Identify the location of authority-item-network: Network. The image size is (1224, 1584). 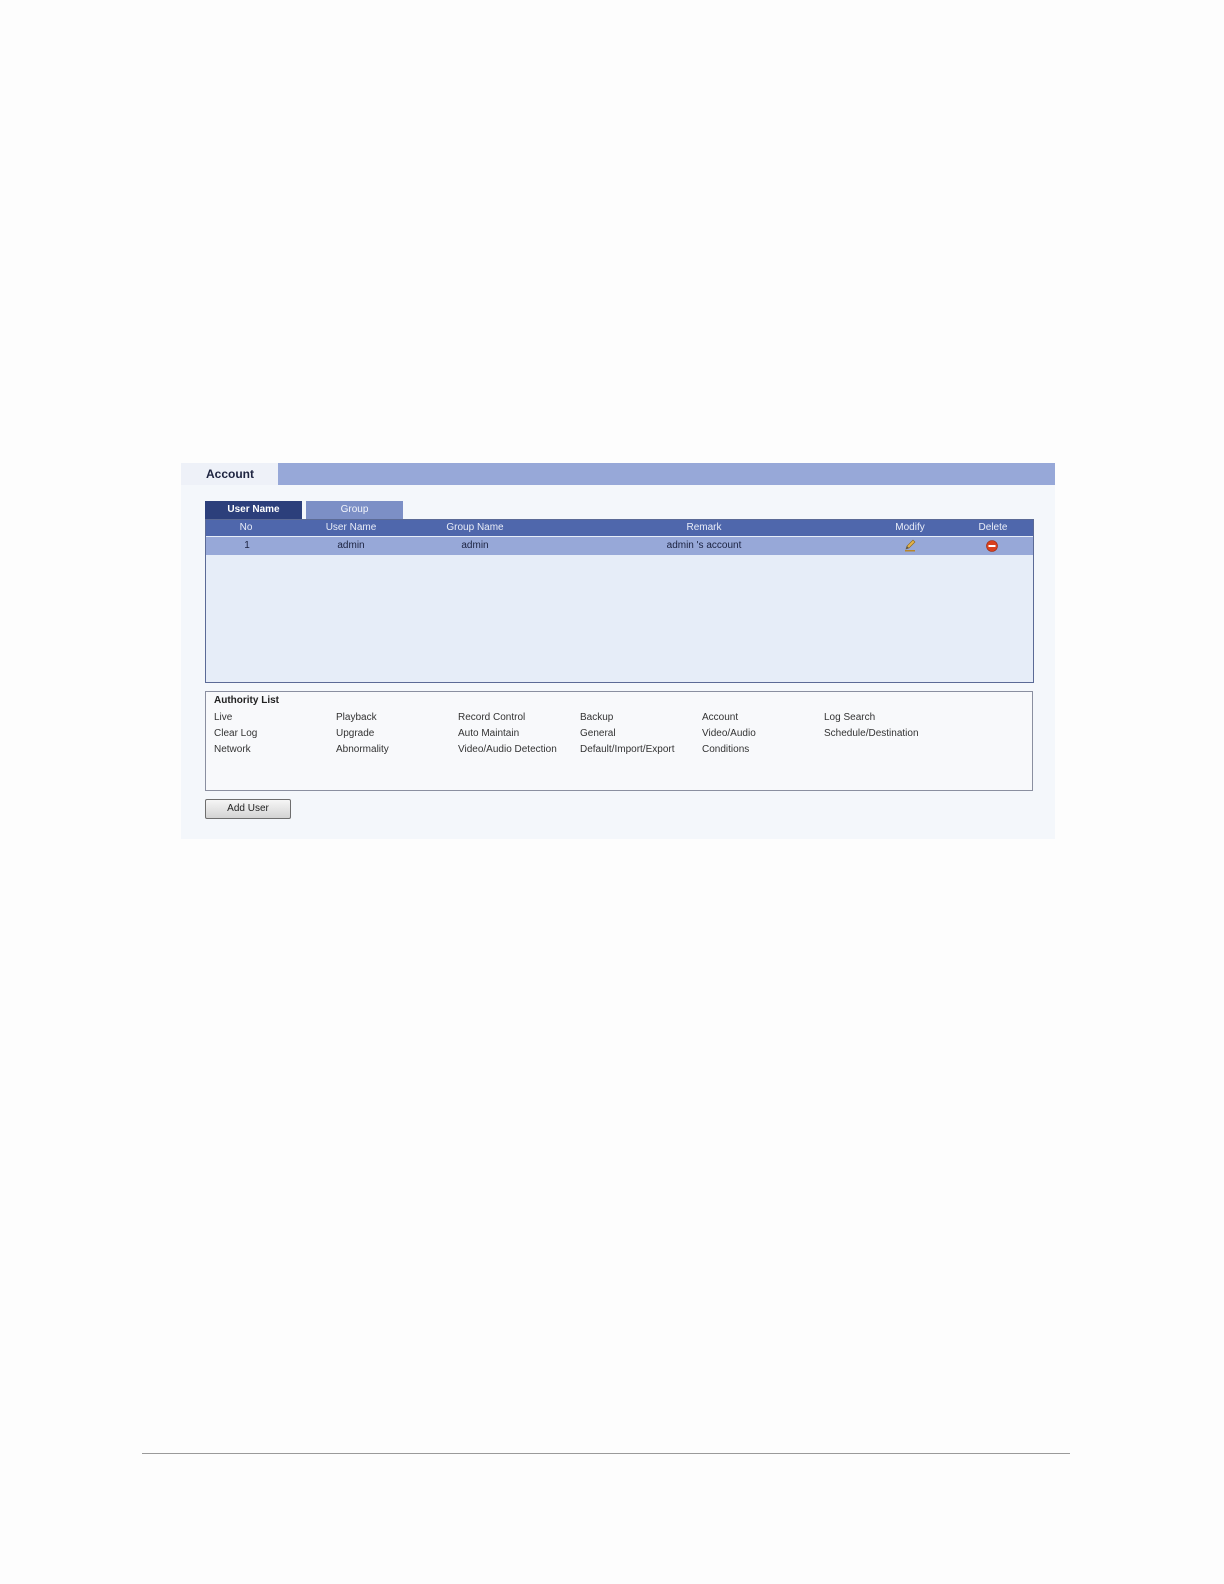
(232, 749).